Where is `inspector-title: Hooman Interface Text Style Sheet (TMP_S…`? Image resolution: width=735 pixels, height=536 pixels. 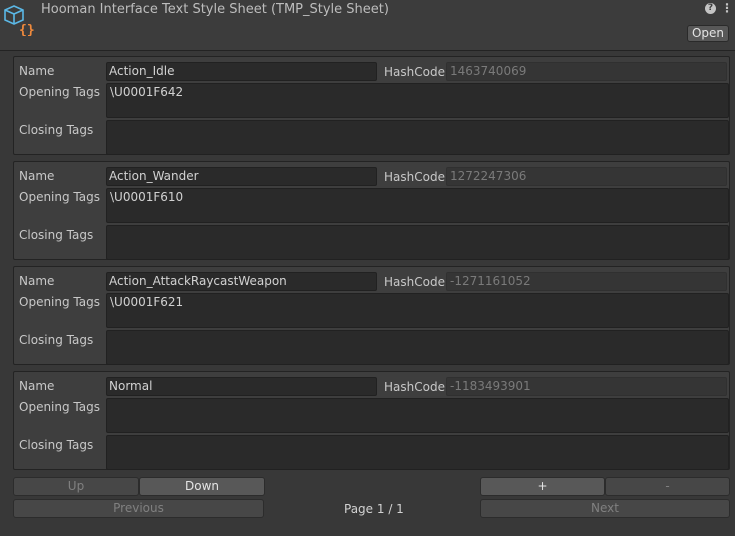
inspector-title: Hooman Interface Text Style Sheet (TMP_S… is located at coordinates (215, 9).